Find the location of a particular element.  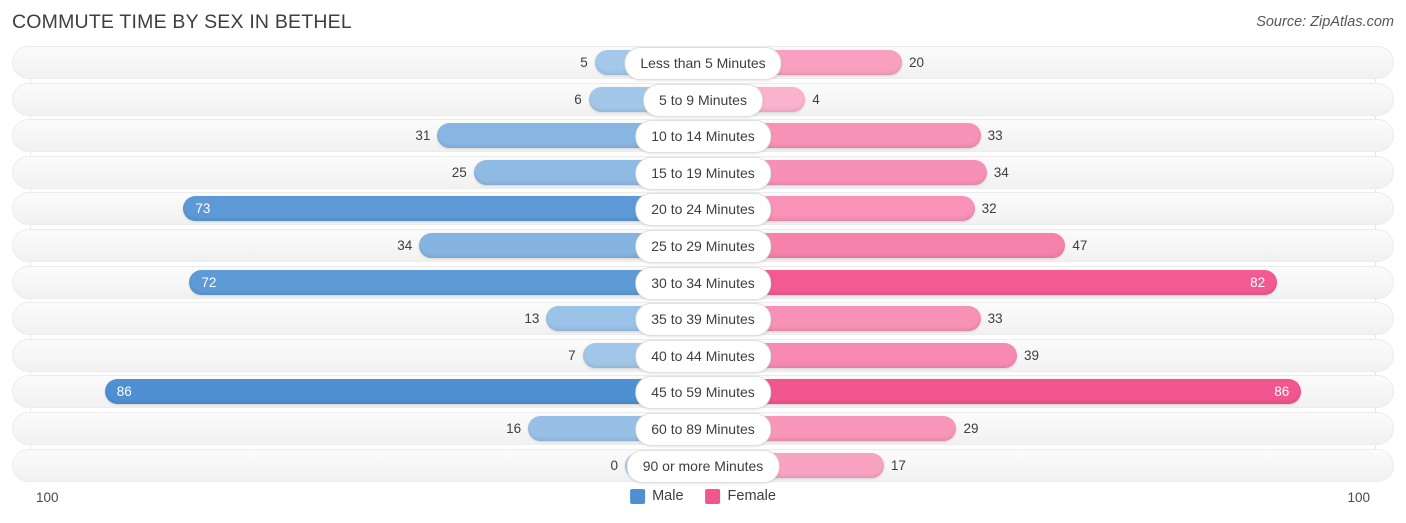

female-value-label: 86 is located at coordinates (1282, 392).